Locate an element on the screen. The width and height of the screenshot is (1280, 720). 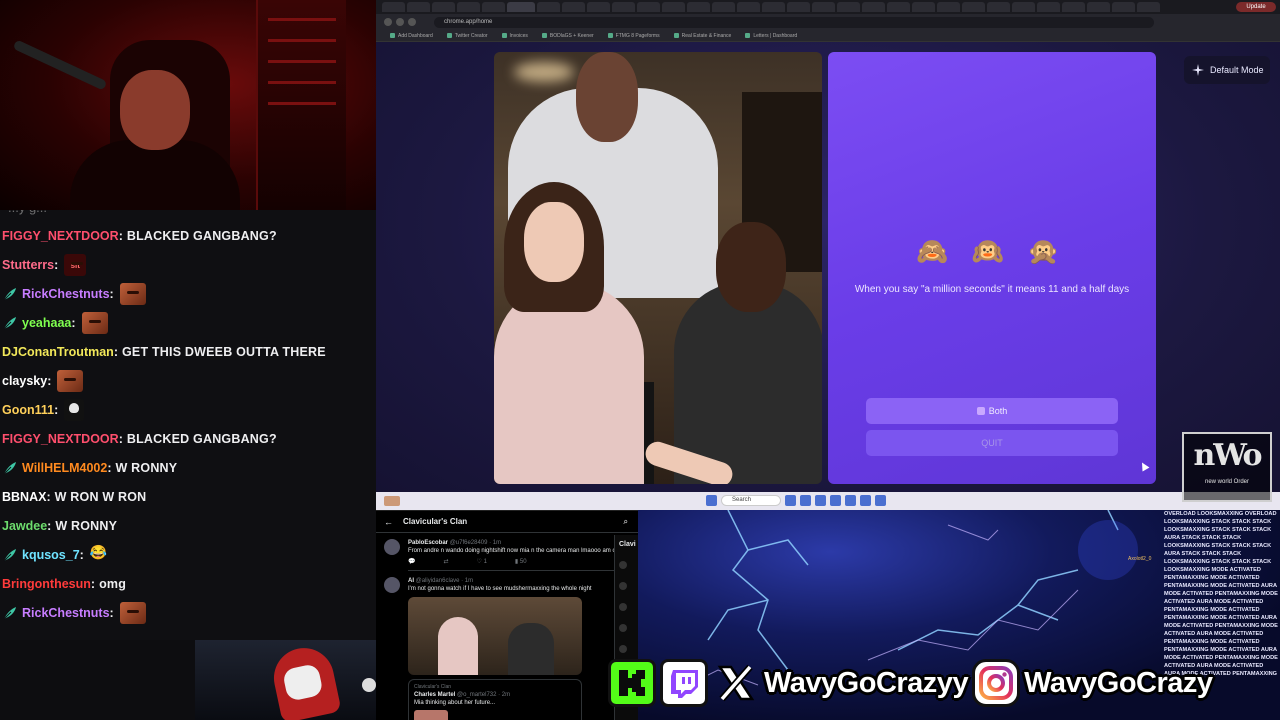
post-author: AI is located at coordinates (411, 581).